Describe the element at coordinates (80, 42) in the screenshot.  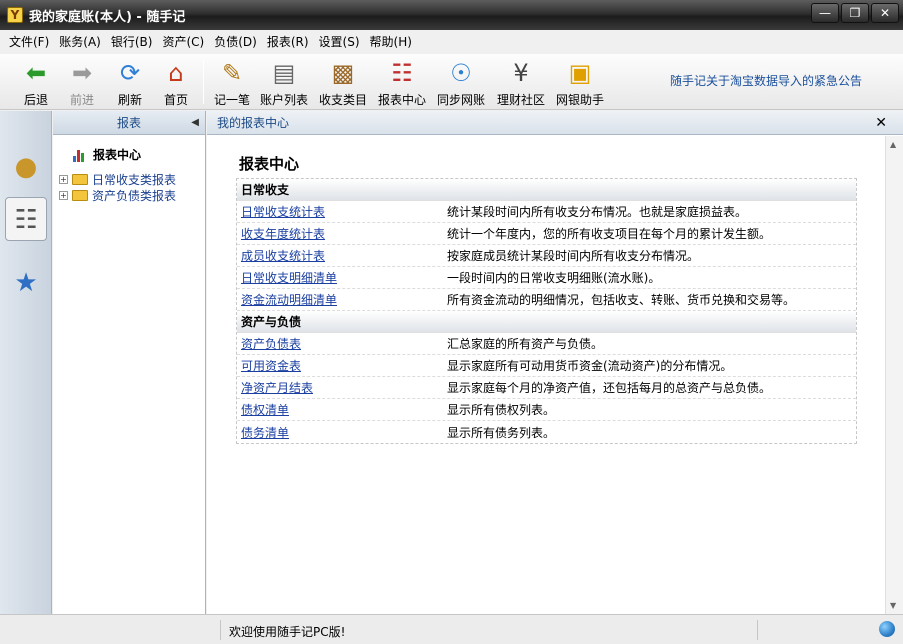
I see `menu-accounts: 账务(A)` at that location.